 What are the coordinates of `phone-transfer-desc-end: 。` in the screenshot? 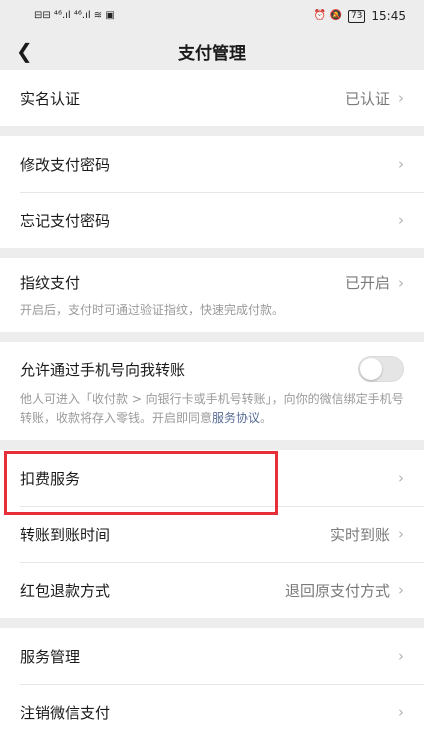 It's located at (266, 418).